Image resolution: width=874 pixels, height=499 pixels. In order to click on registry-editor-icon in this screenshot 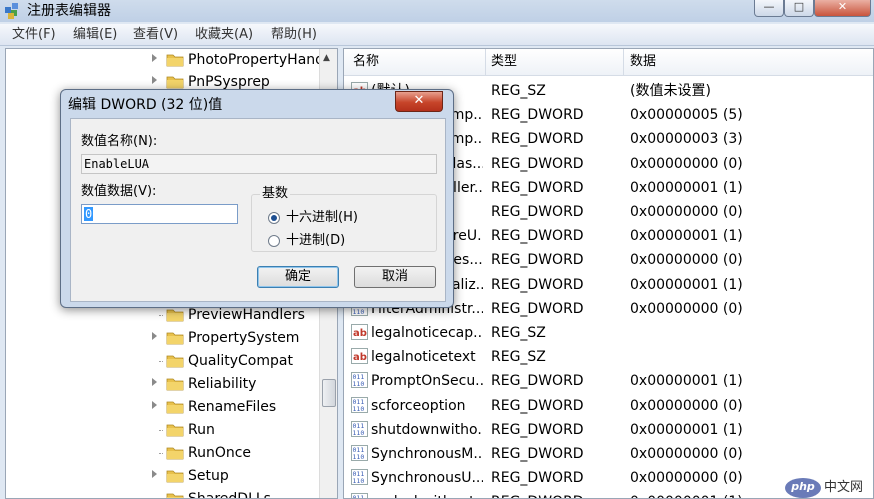, I will do `click(11, 11)`.